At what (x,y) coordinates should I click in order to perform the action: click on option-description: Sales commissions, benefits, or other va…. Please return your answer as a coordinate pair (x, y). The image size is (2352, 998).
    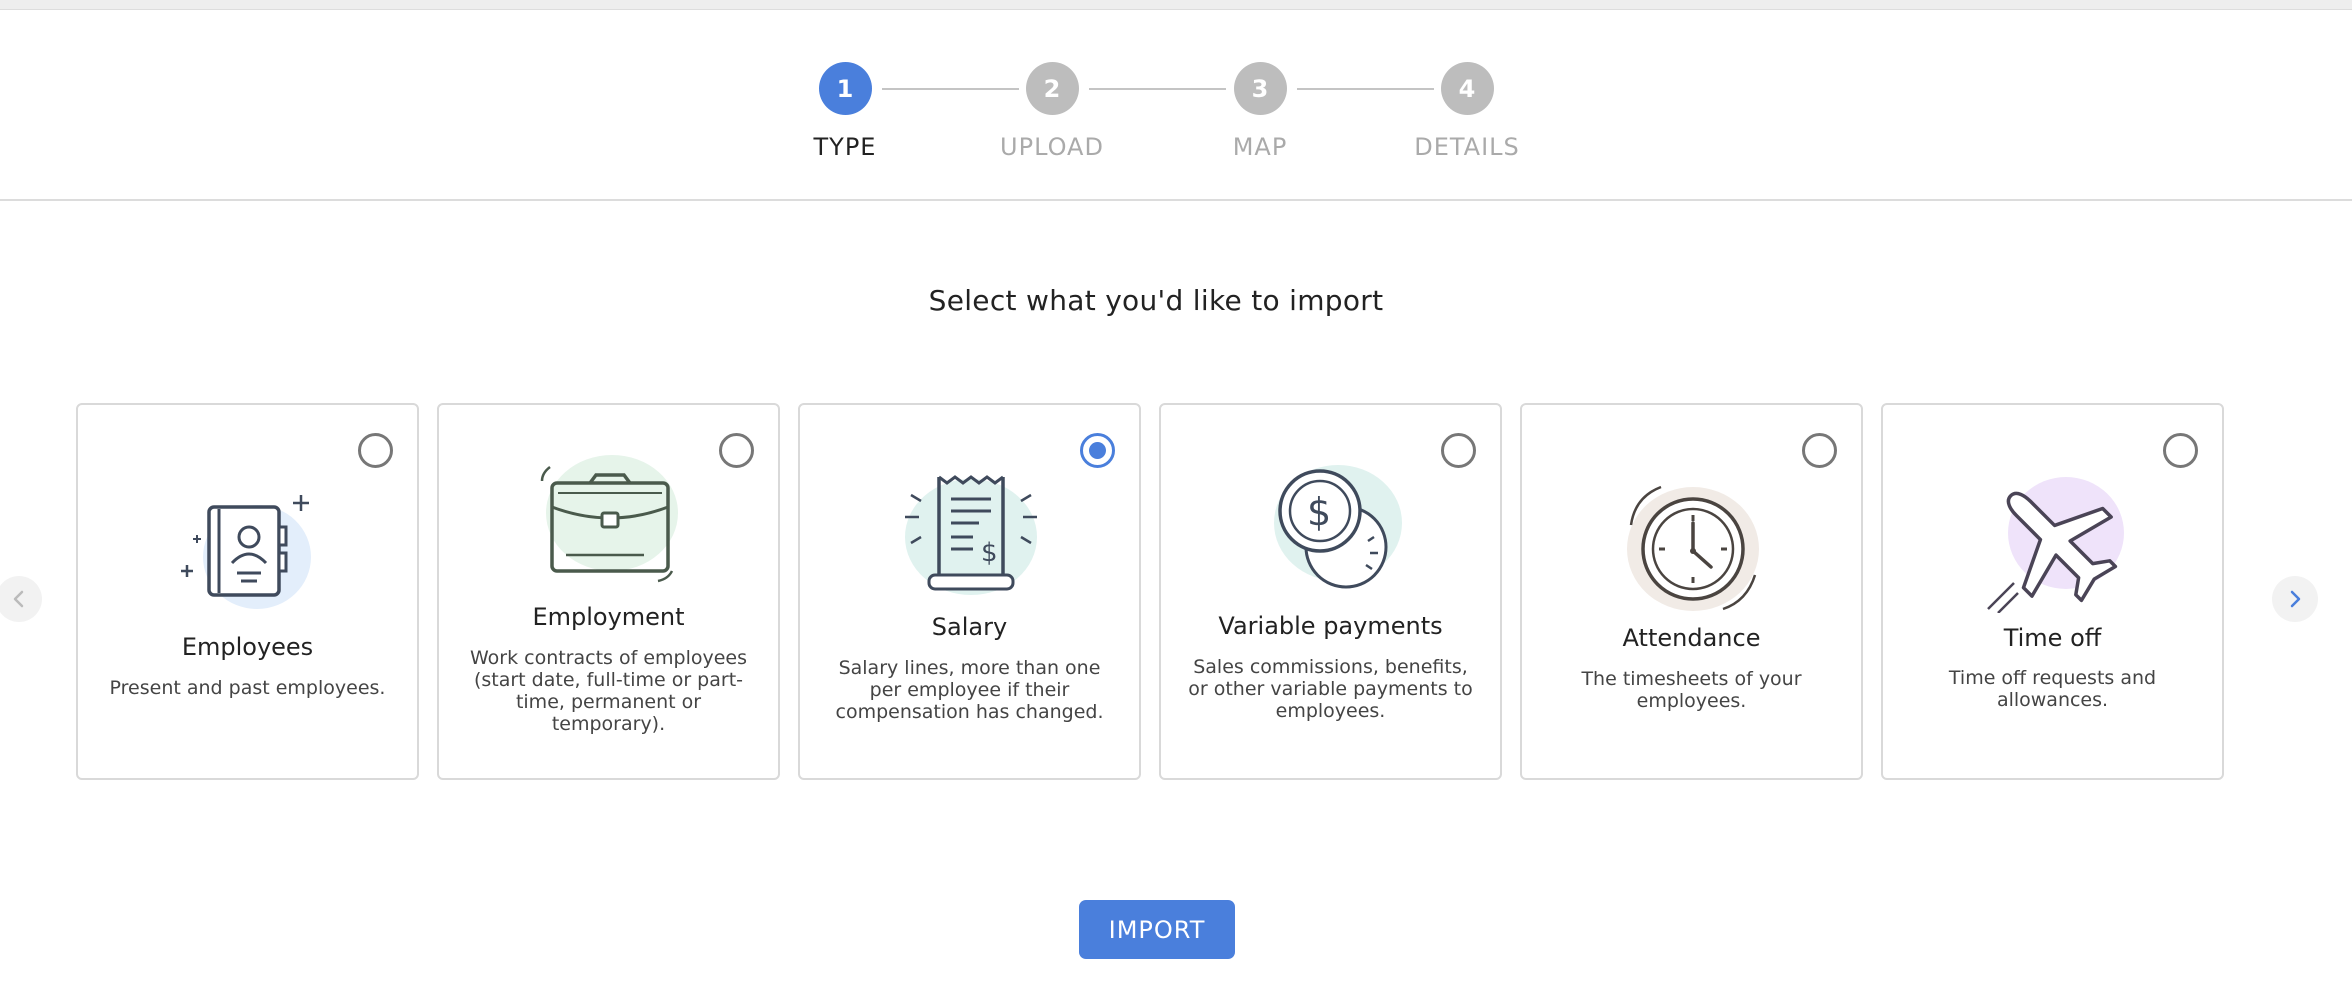
    Looking at the image, I should click on (1330, 689).